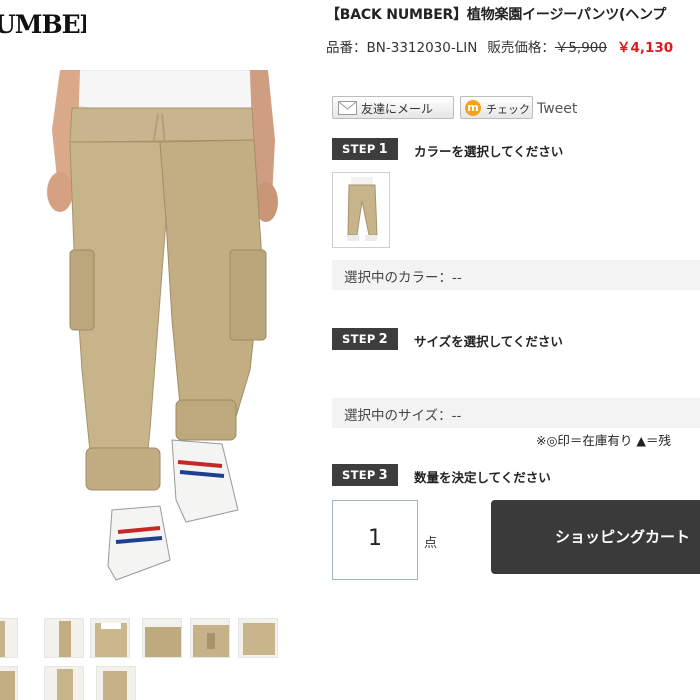 The width and height of the screenshot is (700, 700). What do you see at coordinates (557, 109) in the screenshot?
I see `tweet-link: Tweet` at bounding box center [557, 109].